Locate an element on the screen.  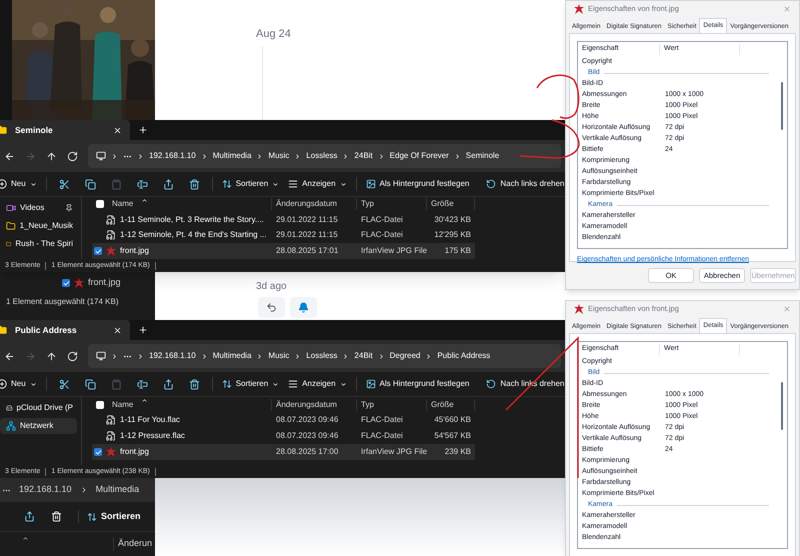
table-cell-text: 45'660 KB is located at coordinates (452, 420).